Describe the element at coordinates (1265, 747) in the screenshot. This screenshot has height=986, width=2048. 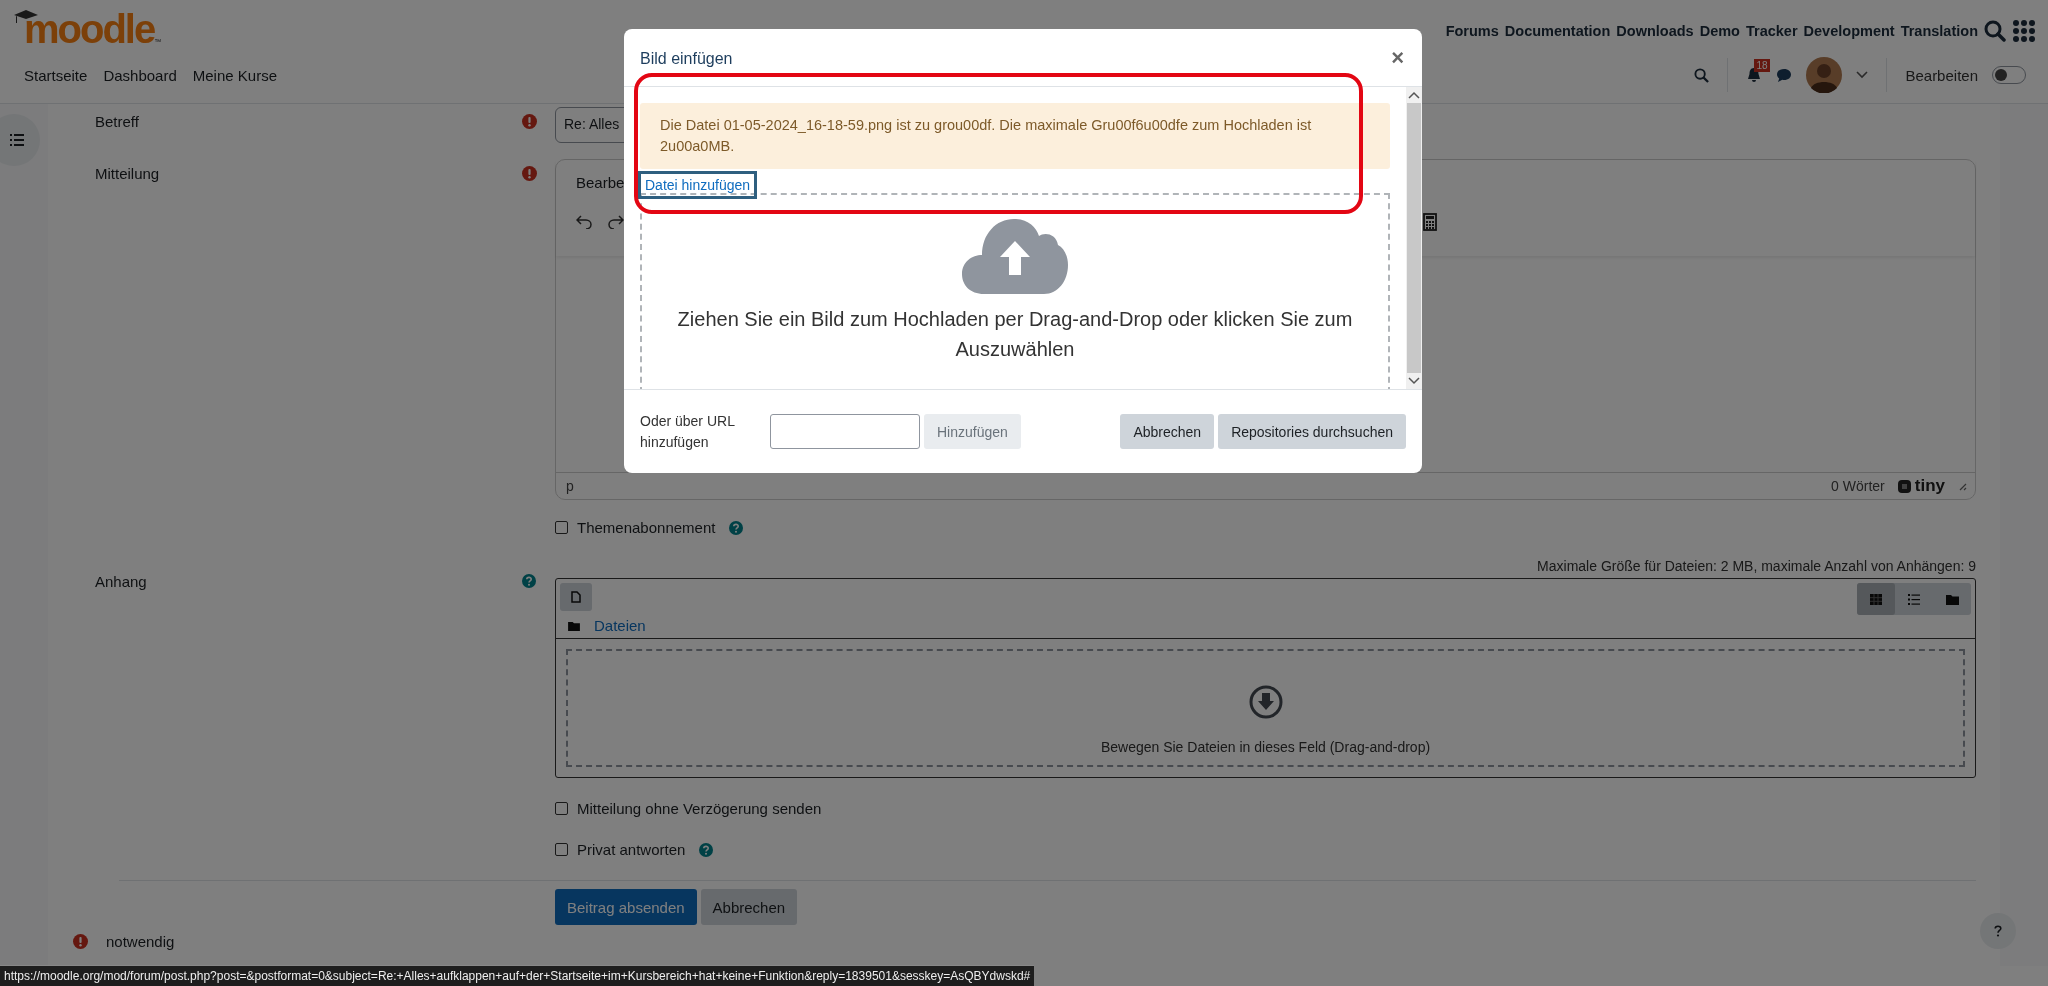
I see `drop-hint: Bewegen Sie Dateien in dieses Feld (Drag-and-drop)` at that location.